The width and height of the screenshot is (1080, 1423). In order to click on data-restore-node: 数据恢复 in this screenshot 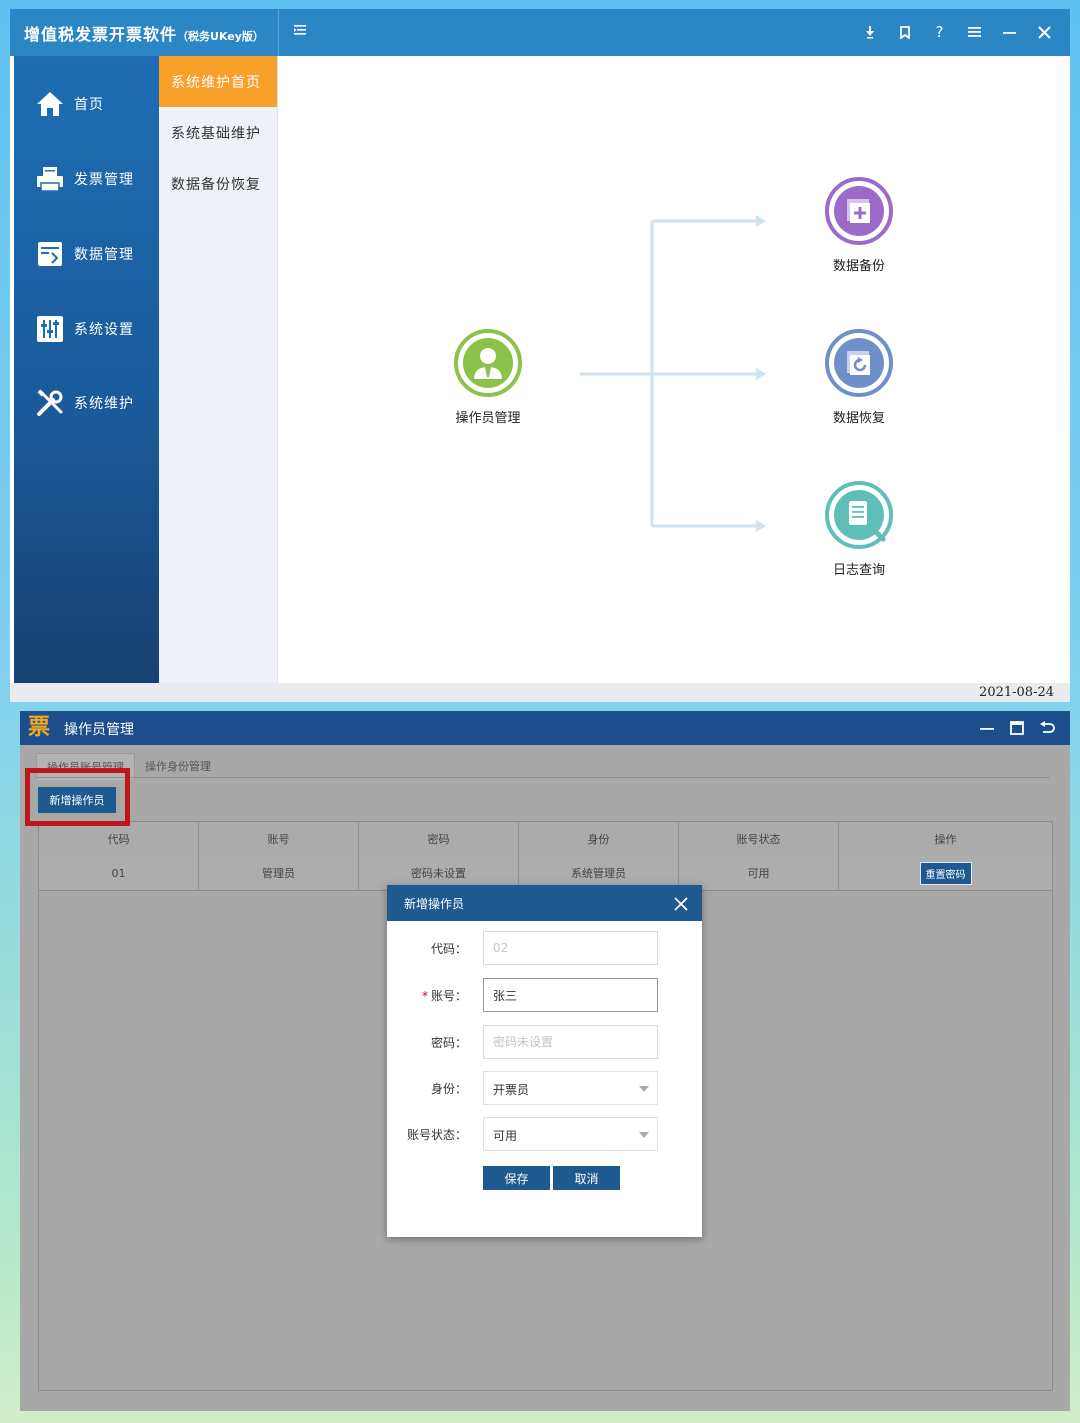, I will do `click(859, 376)`.